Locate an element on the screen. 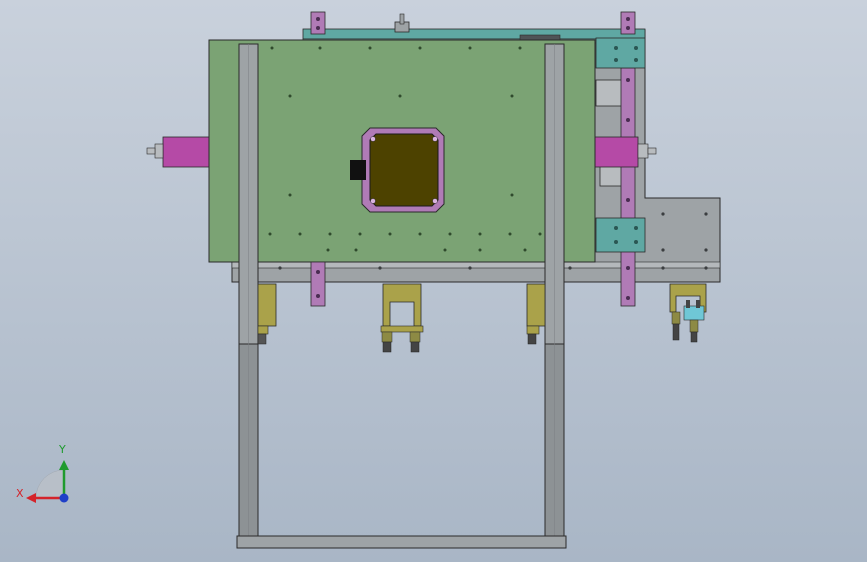 The width and height of the screenshot is (867, 562). frame-bottom-crossbar is located at coordinates (401, 542).